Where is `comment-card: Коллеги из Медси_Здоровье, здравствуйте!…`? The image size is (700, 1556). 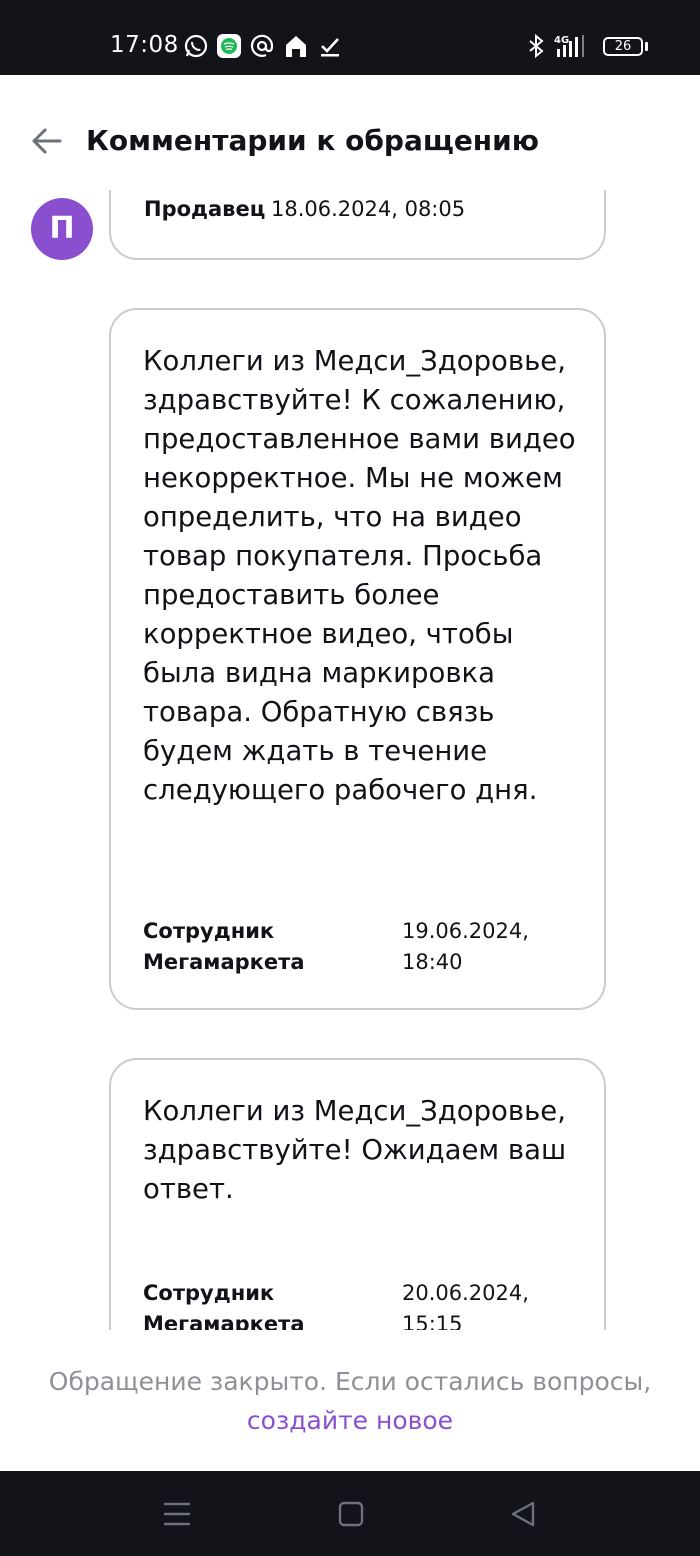
comment-card: Коллеги из Медси_Здоровье, здравствуйте!… is located at coordinates (357, 1194).